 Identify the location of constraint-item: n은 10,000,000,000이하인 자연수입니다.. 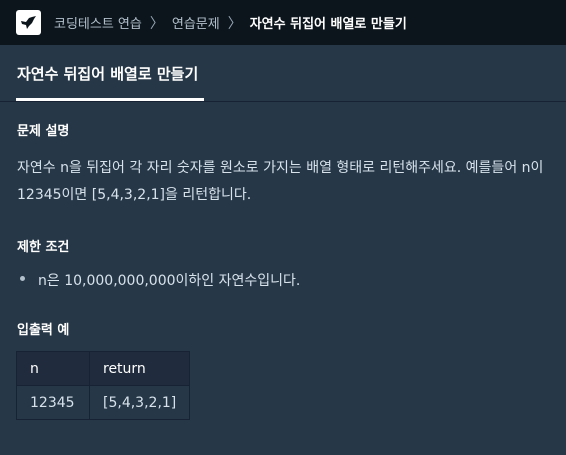
(160, 280).